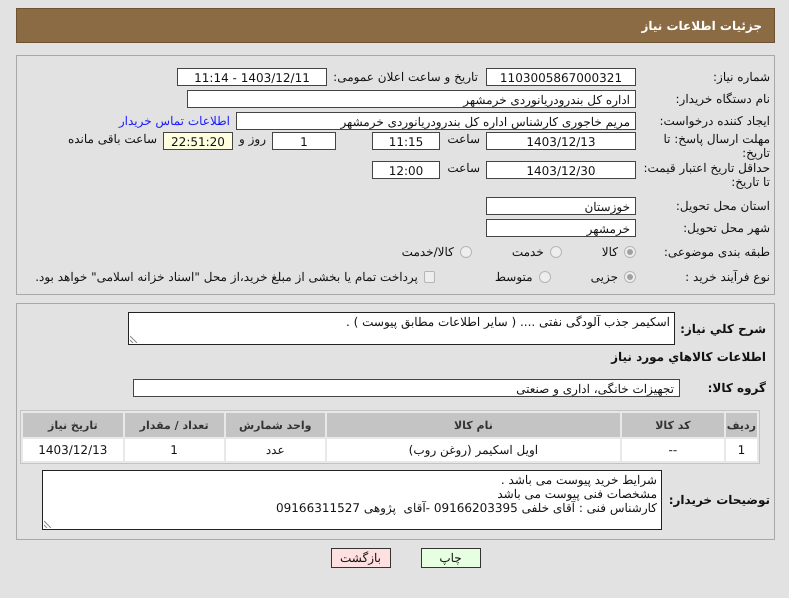 The image size is (789, 598). I want to click on column-header: نام کالا, so click(473, 425).